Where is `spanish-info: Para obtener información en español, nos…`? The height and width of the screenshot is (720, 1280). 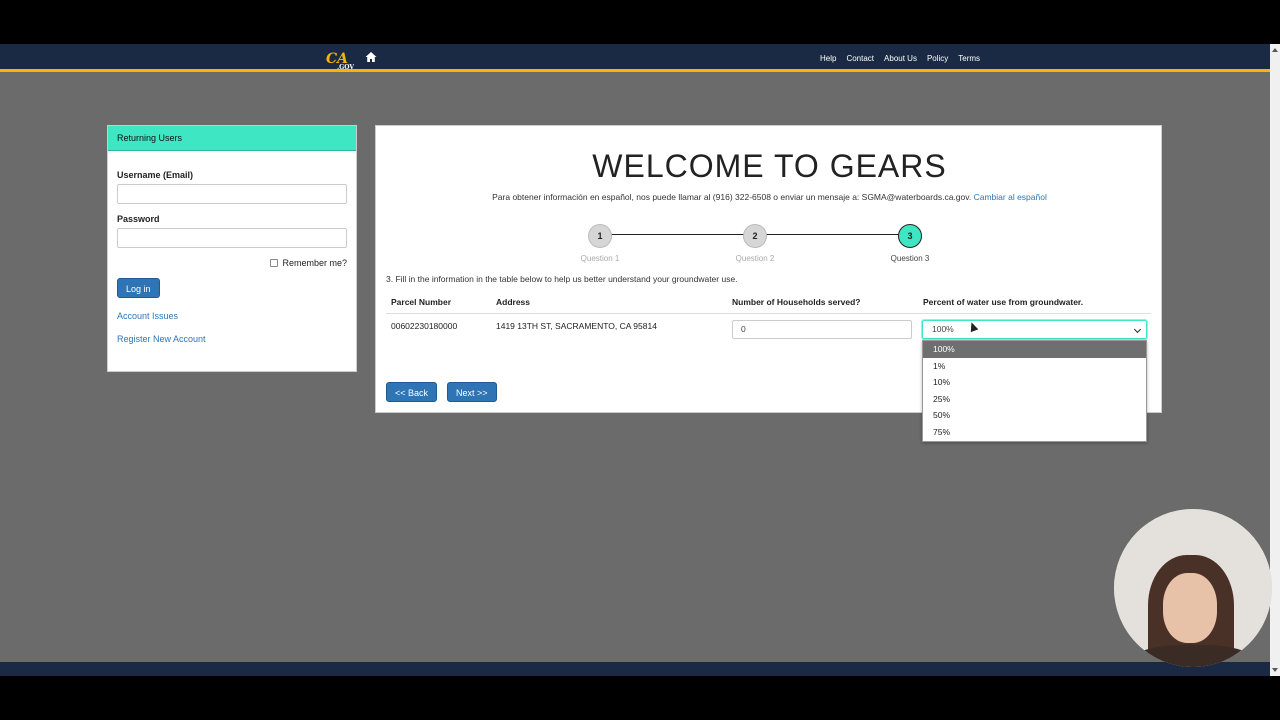 spanish-info: Para obtener información en español, nos… is located at coordinates (769, 197).